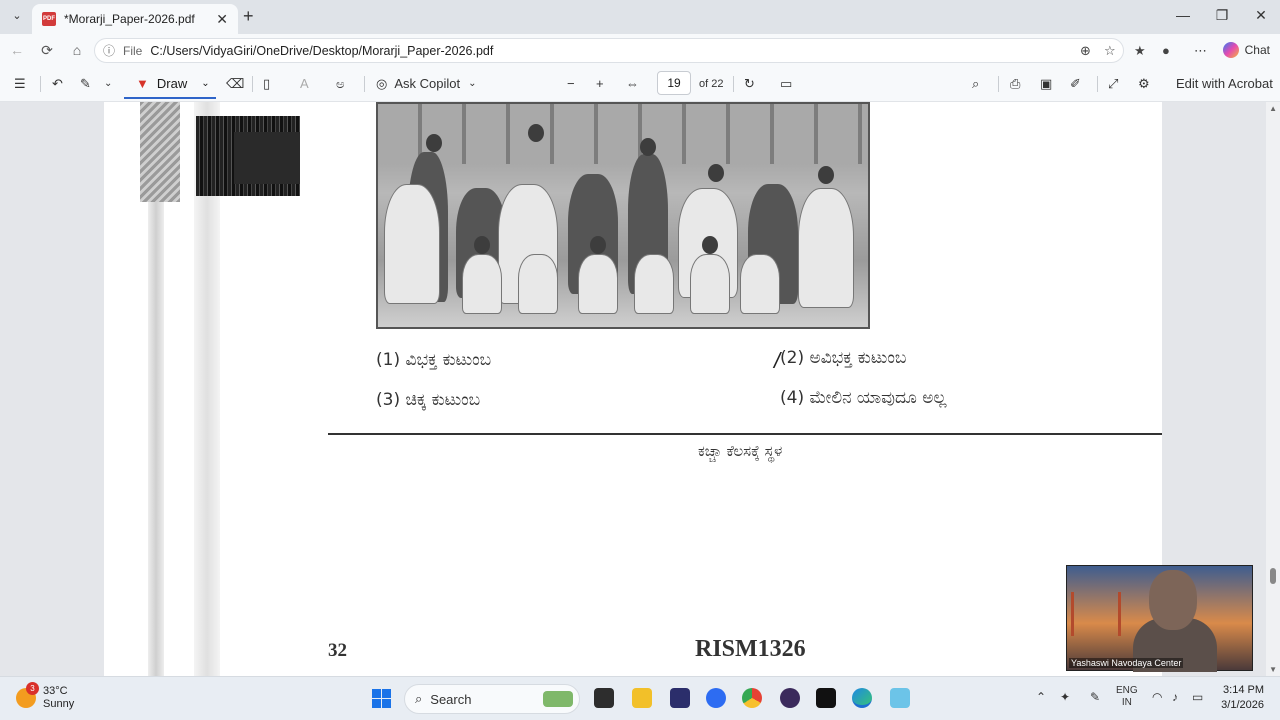  I want to click on chat-button: Chat, so click(1246, 50).